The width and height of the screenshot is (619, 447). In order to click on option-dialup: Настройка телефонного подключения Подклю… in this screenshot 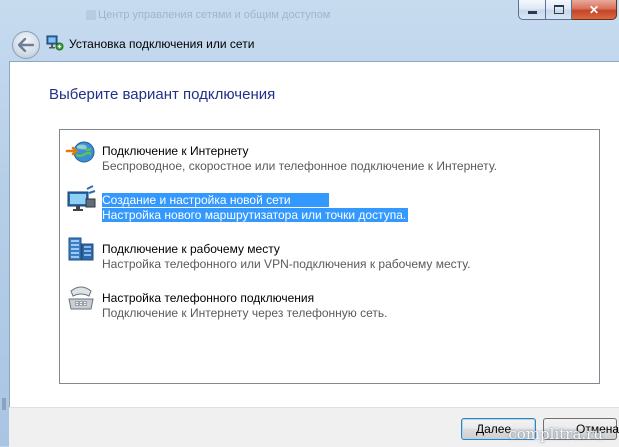, I will do `click(329, 298)`.